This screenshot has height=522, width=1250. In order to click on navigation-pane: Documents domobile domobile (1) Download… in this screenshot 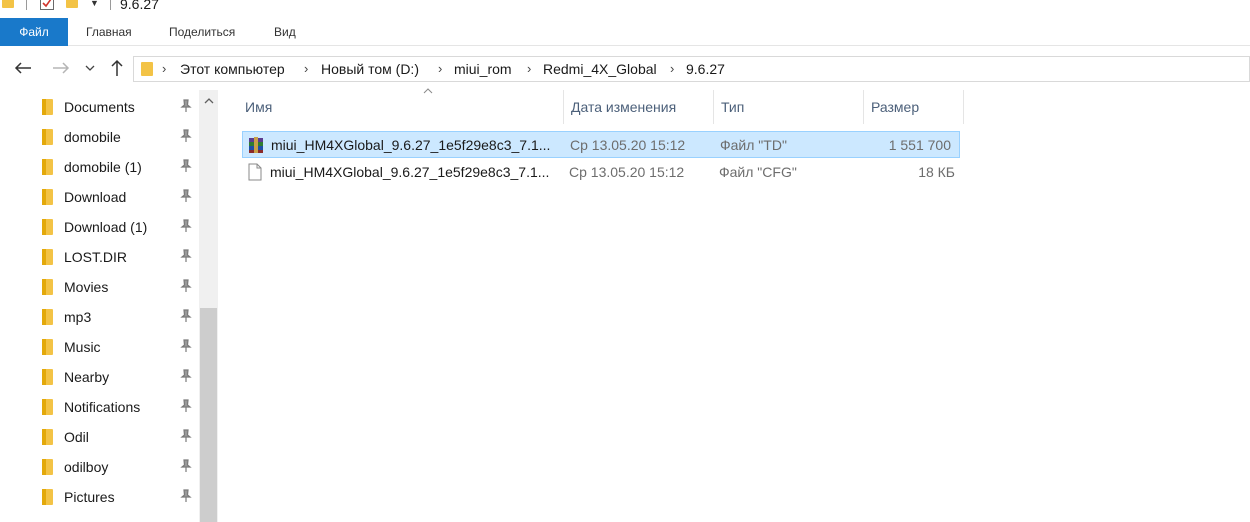, I will do `click(109, 306)`.